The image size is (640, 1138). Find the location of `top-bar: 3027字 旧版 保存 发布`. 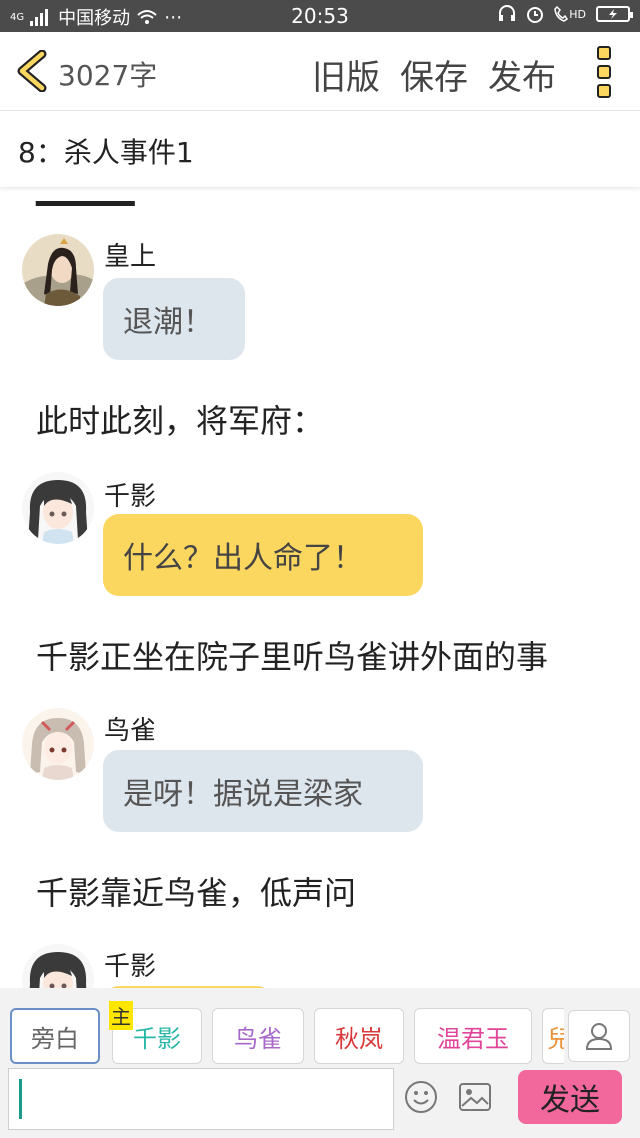

top-bar: 3027字 旧版 保存 发布 is located at coordinates (320, 71).